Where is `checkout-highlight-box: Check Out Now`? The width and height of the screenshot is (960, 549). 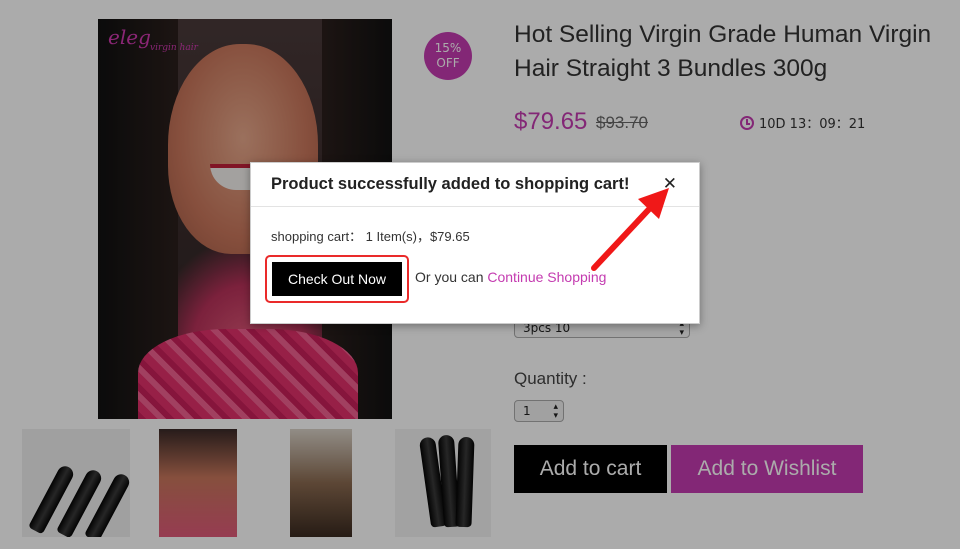 checkout-highlight-box: Check Out Now is located at coordinates (337, 279).